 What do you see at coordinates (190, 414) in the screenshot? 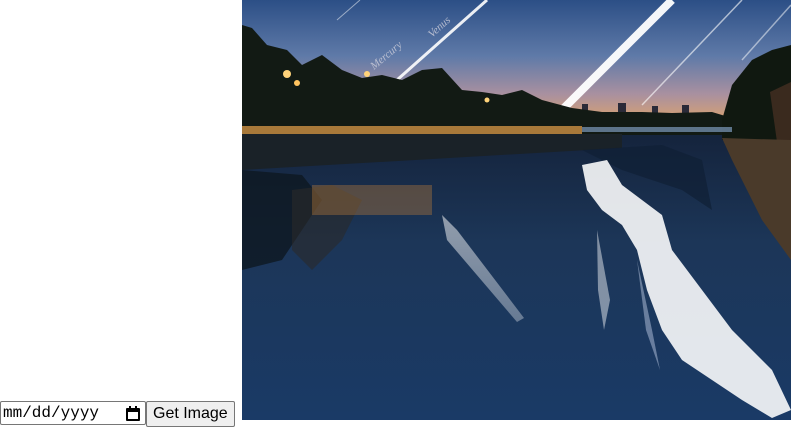
I see `get-image-button: Get Image` at bounding box center [190, 414].